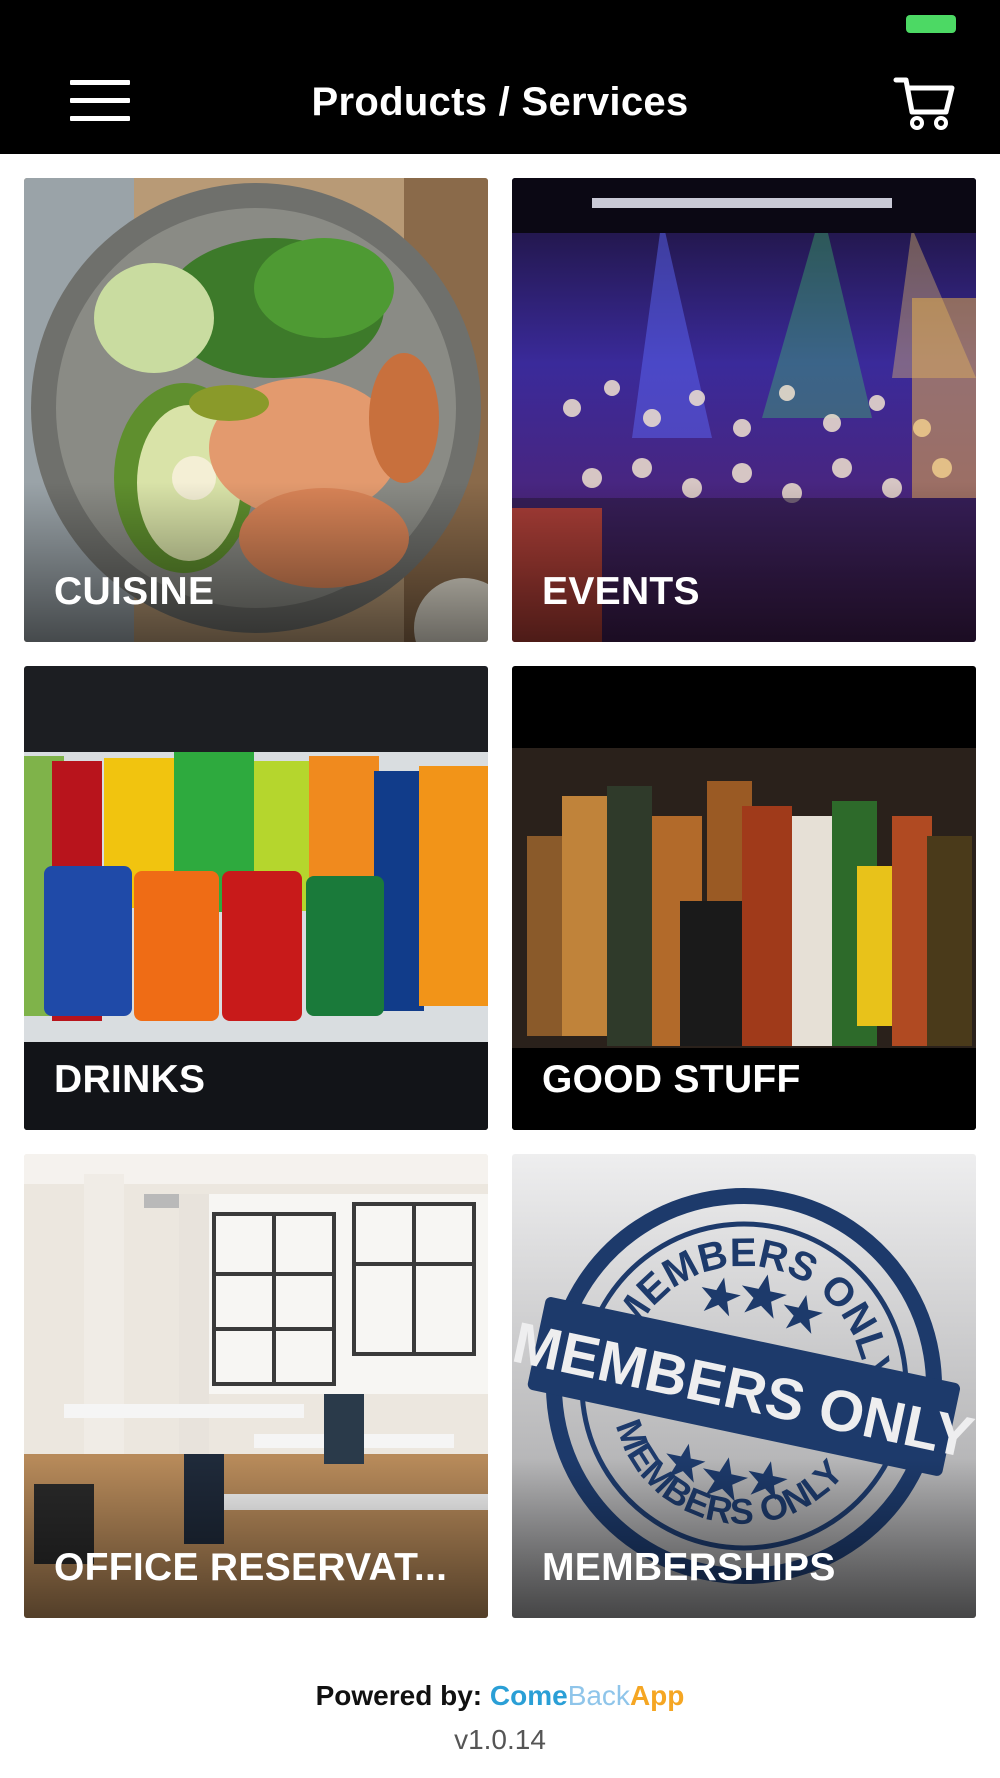 Image resolution: width=1000 pixels, height=1778 pixels. What do you see at coordinates (689, 1567) in the screenshot?
I see `tile-label: MEMBERSHIPS` at bounding box center [689, 1567].